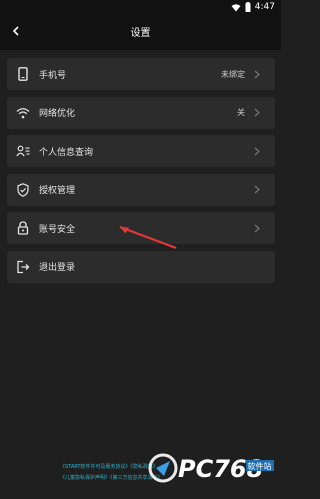 This screenshot has height=499, width=320. Describe the element at coordinates (248, 7) in the screenshot. I see `battery-icon` at that location.